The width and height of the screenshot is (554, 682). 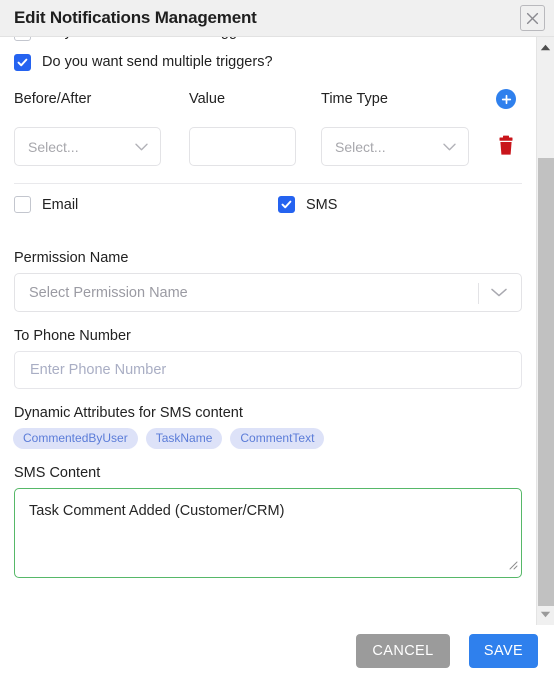 What do you see at coordinates (157, 62) in the screenshot?
I see `multiple-triggers-label: Do you want send multiple triggers?` at bounding box center [157, 62].